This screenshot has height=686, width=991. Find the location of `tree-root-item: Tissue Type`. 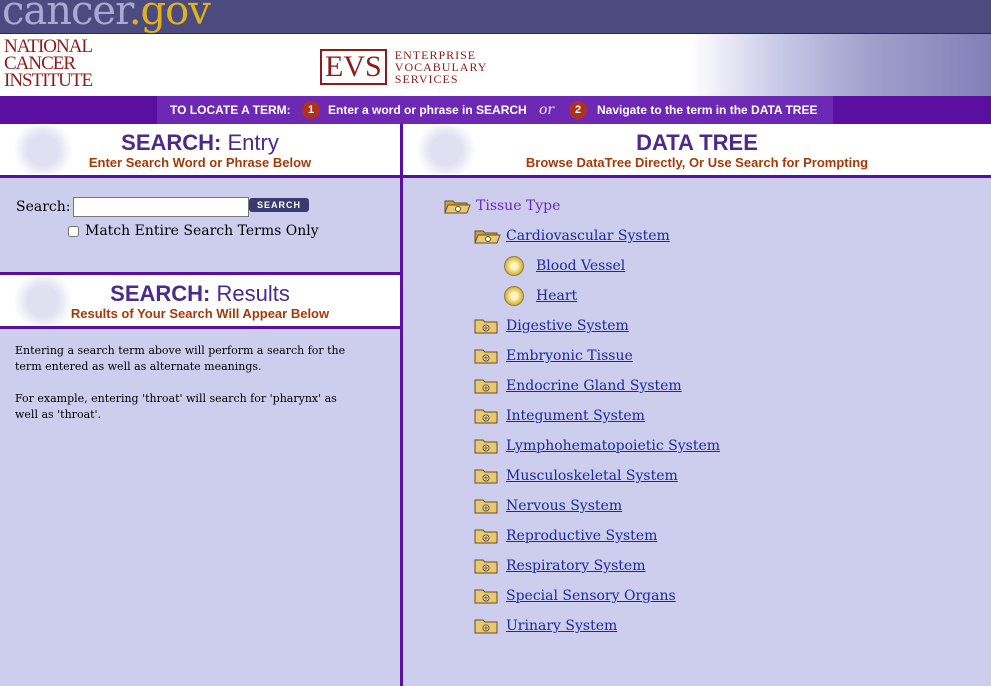

tree-root-item: Tissue Type is located at coordinates (502, 206).